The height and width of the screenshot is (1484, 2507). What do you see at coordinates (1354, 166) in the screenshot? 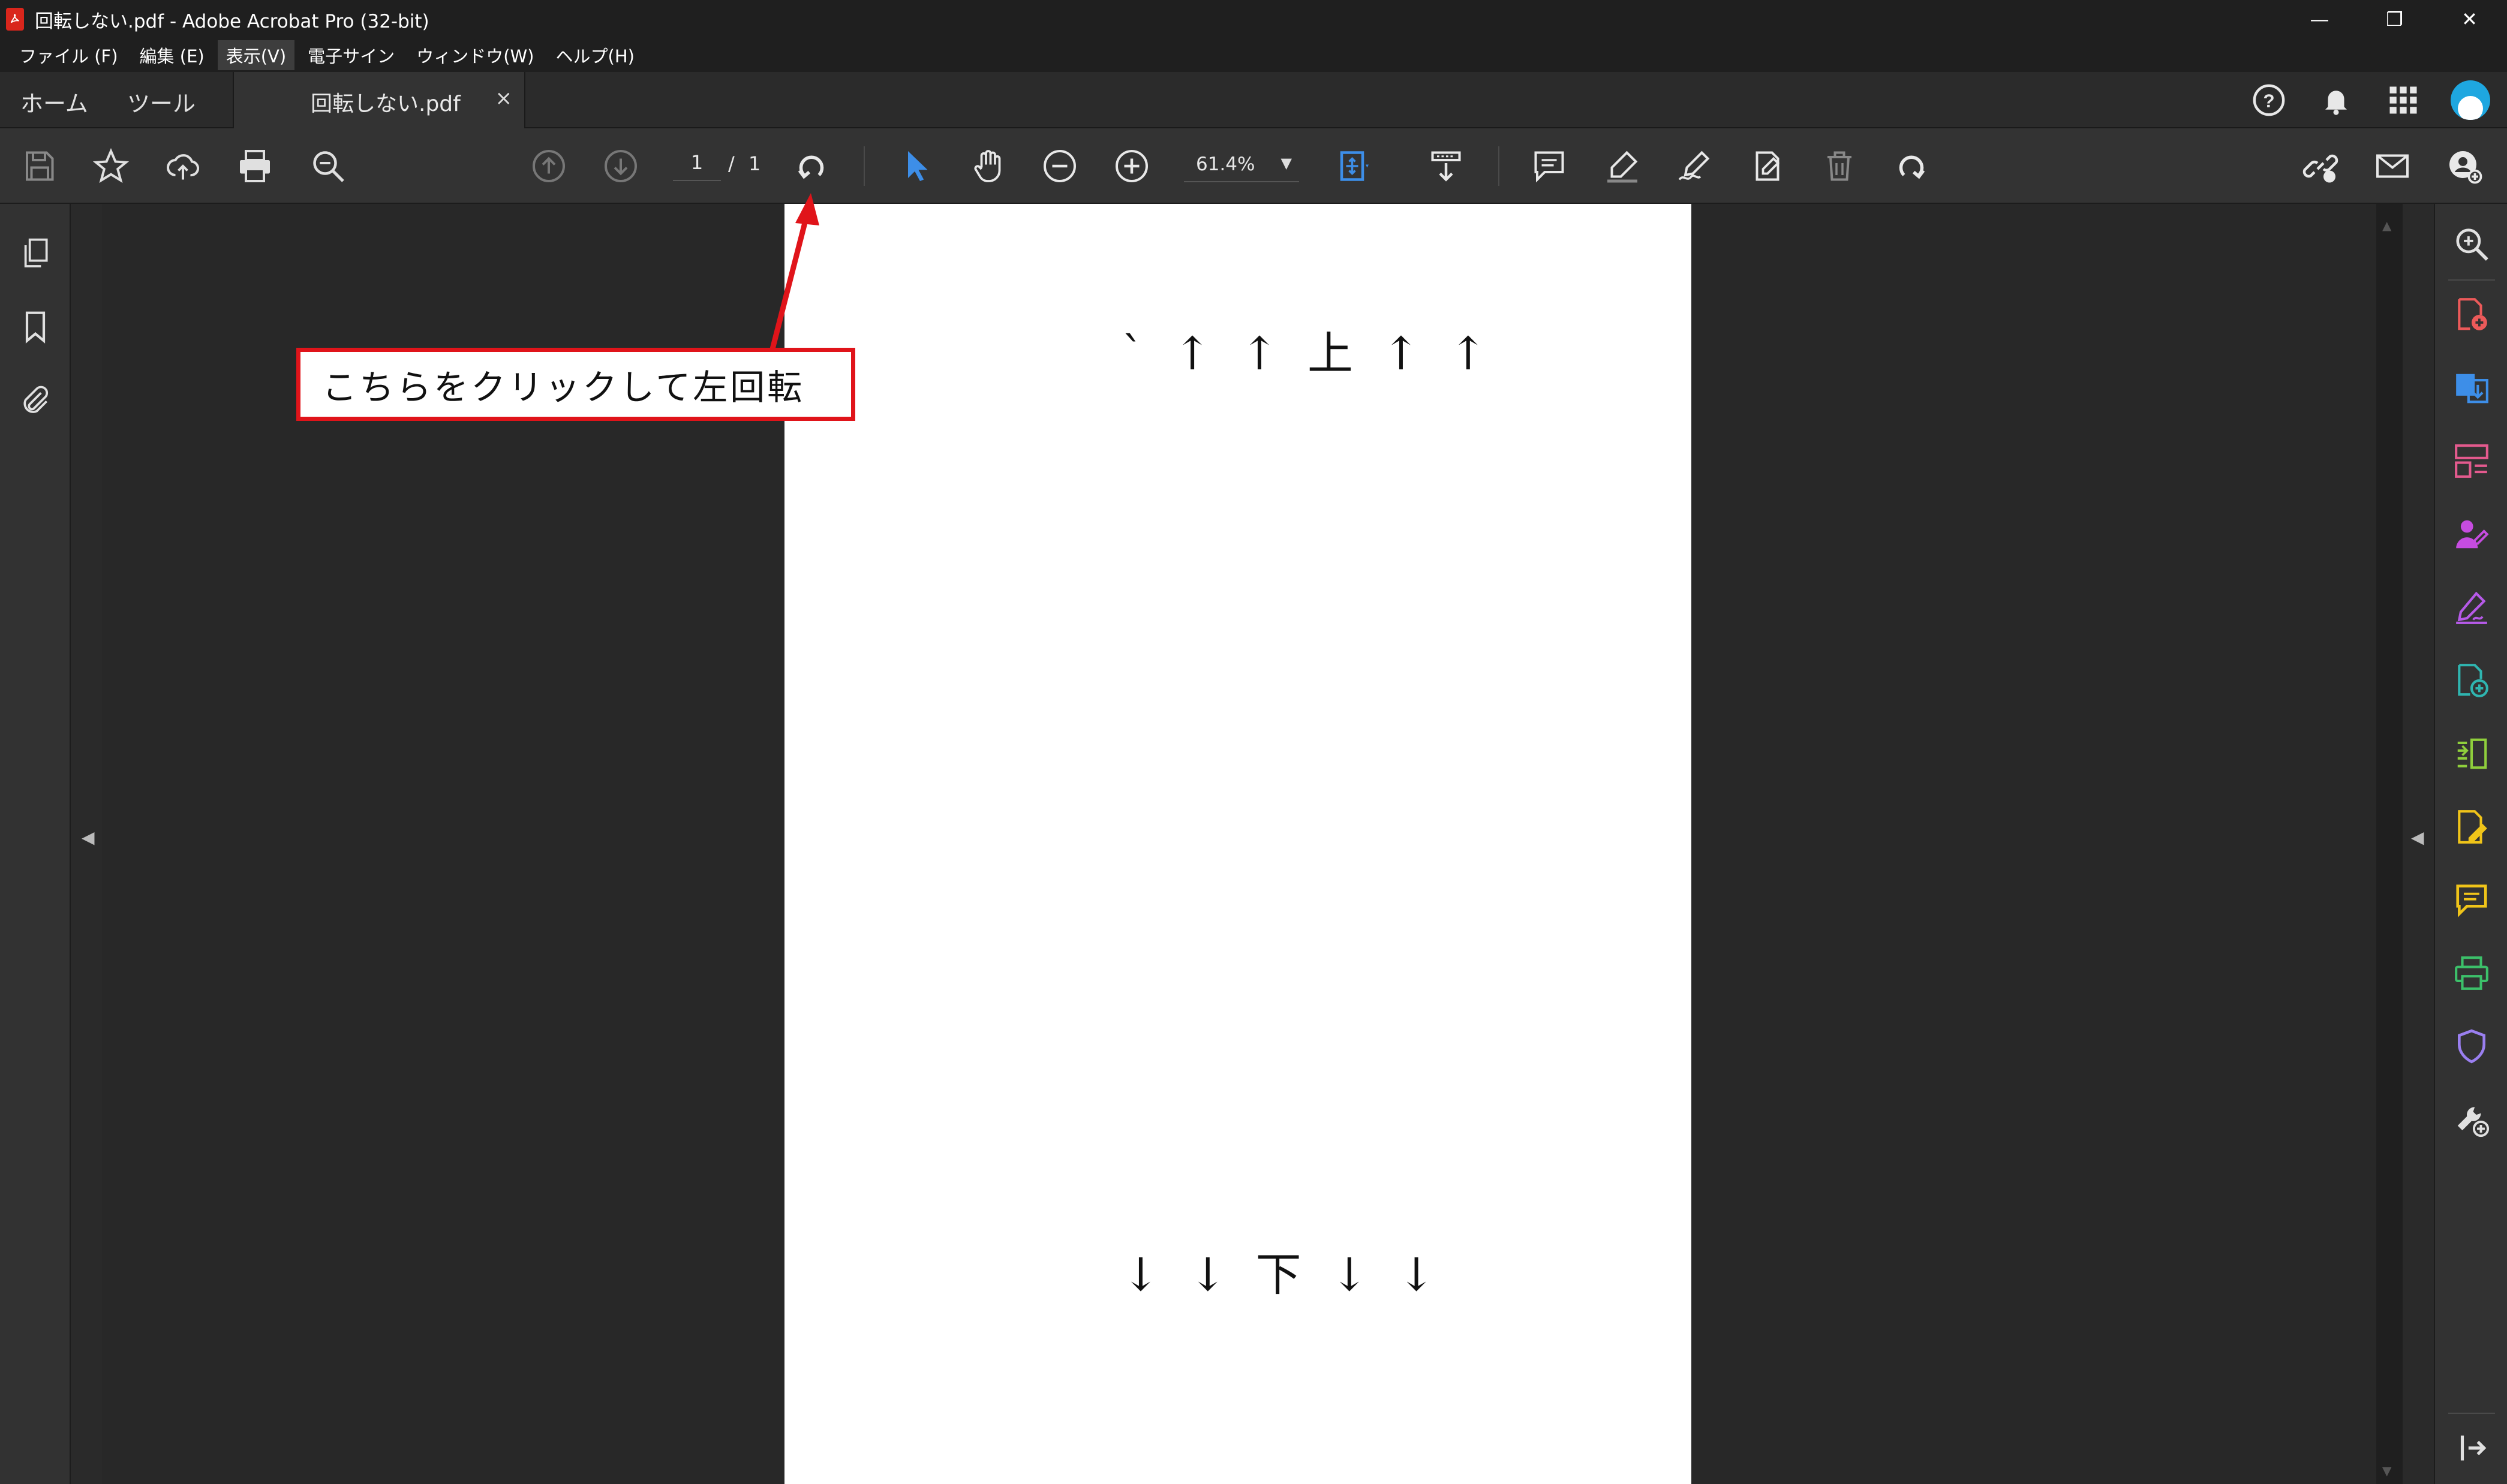
I see `fit-page-icon` at bounding box center [1354, 166].